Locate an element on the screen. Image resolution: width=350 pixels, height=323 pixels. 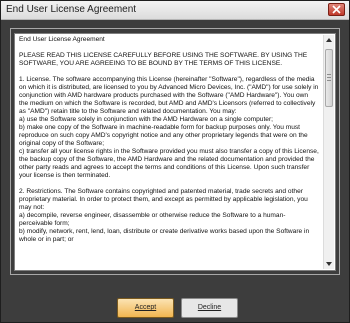
scroll-thumb is located at coordinates (329, 78).